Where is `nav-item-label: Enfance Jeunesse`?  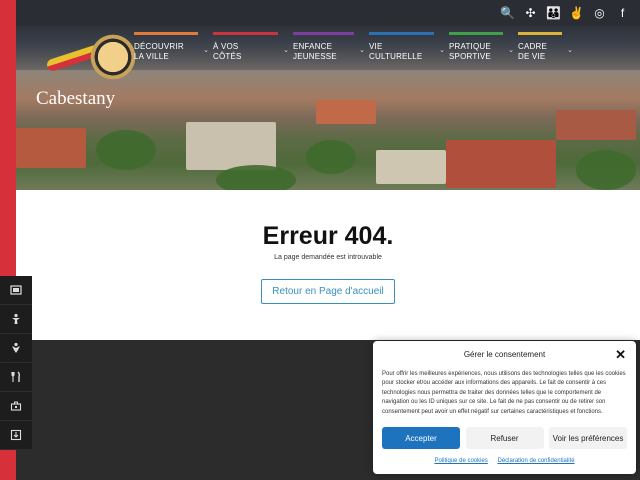 nav-item-label: Enfance Jeunesse is located at coordinates (315, 52).